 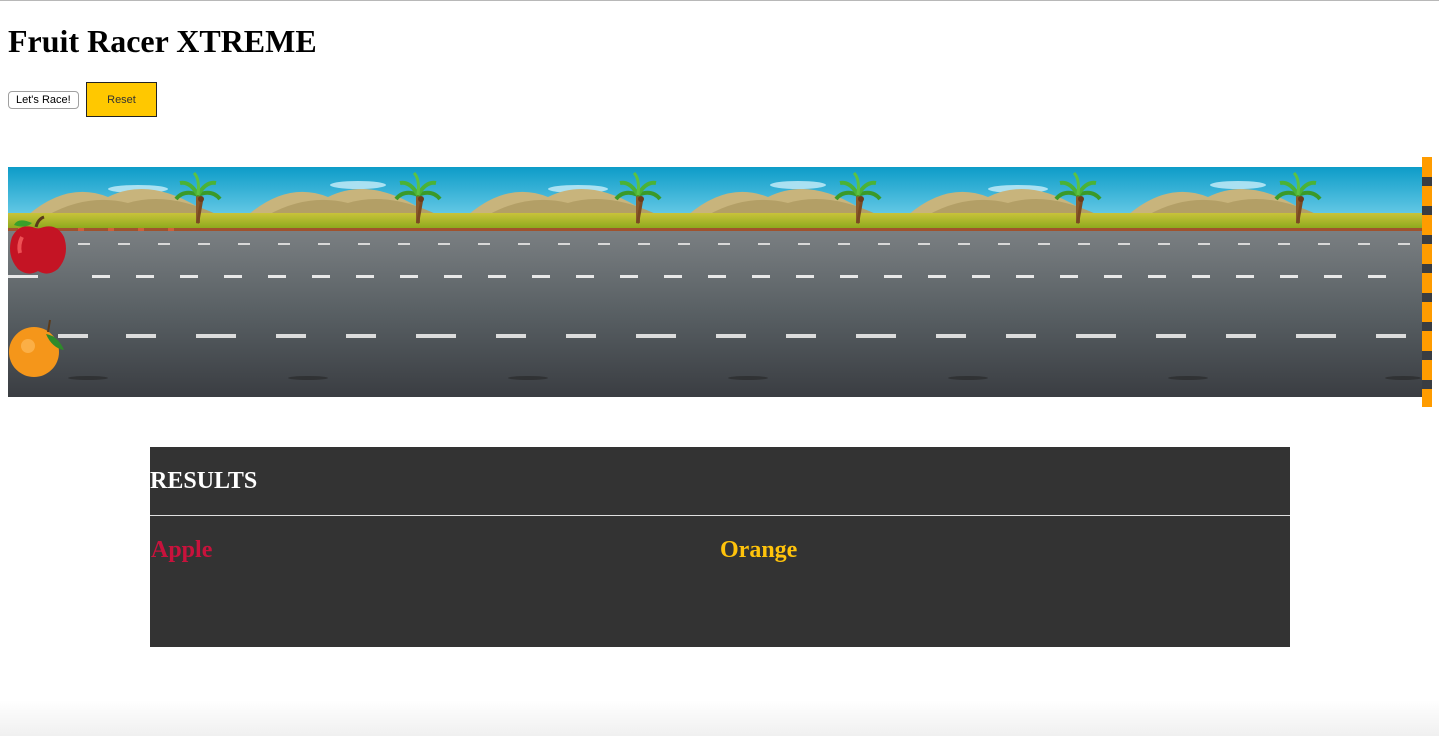 What do you see at coordinates (720, 515) in the screenshot?
I see `results-divider` at bounding box center [720, 515].